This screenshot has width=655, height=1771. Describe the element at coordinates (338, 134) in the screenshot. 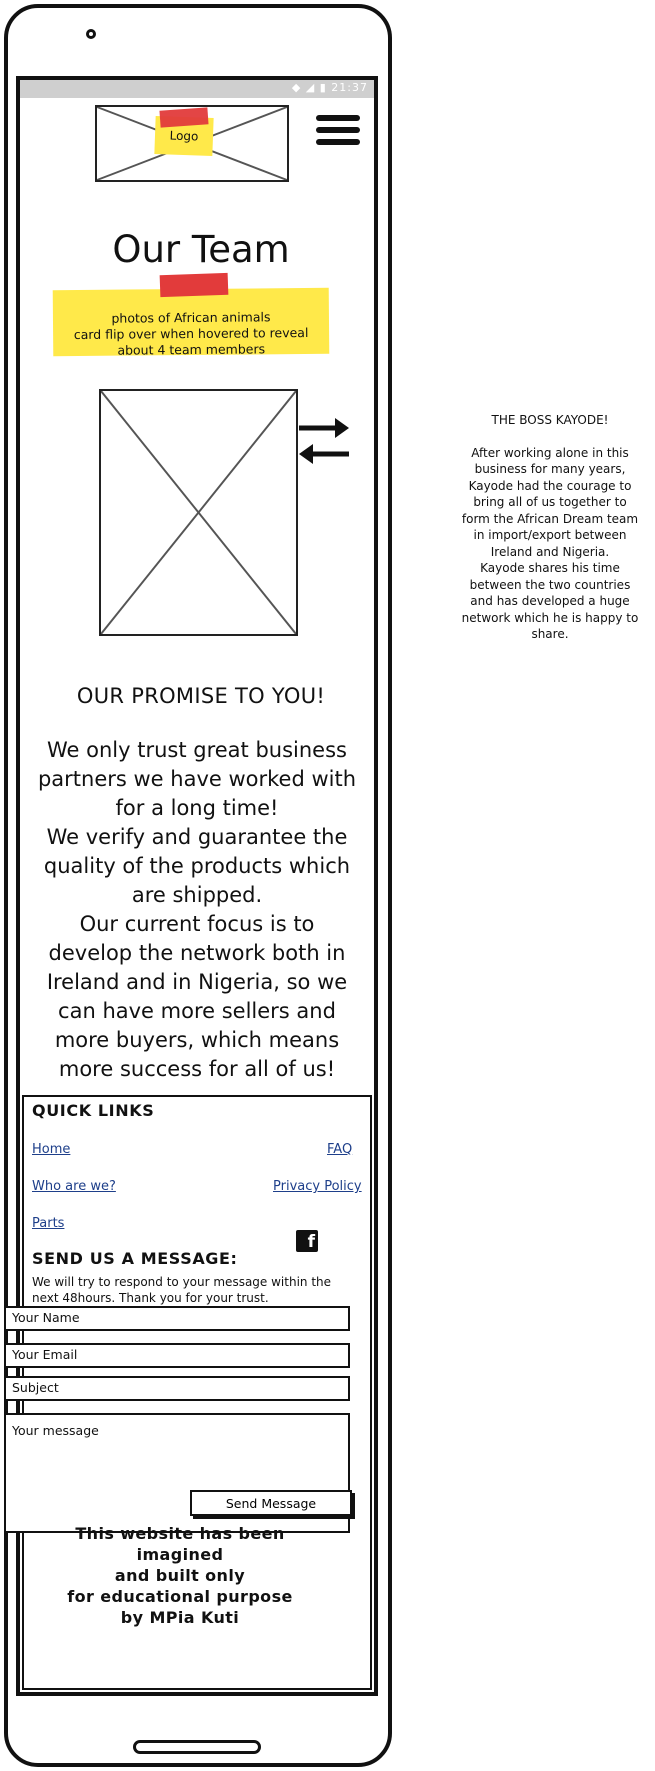

I see `hamburger-menu-icon` at that location.